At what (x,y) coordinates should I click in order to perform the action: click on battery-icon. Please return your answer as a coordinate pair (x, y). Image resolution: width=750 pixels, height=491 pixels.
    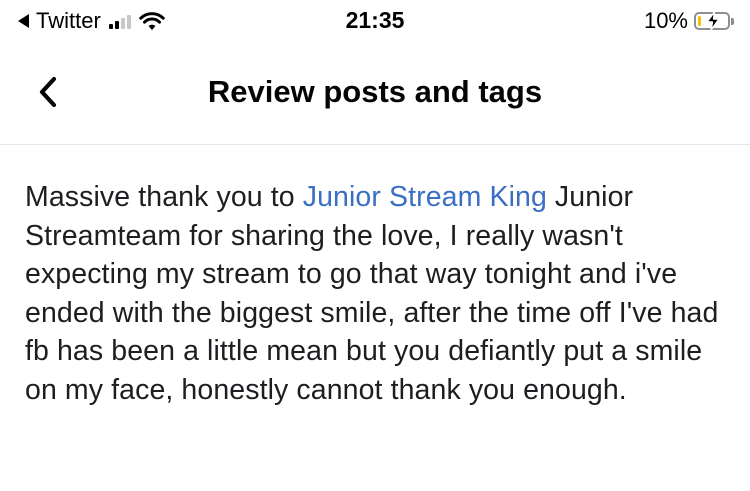
    Looking at the image, I should click on (712, 21).